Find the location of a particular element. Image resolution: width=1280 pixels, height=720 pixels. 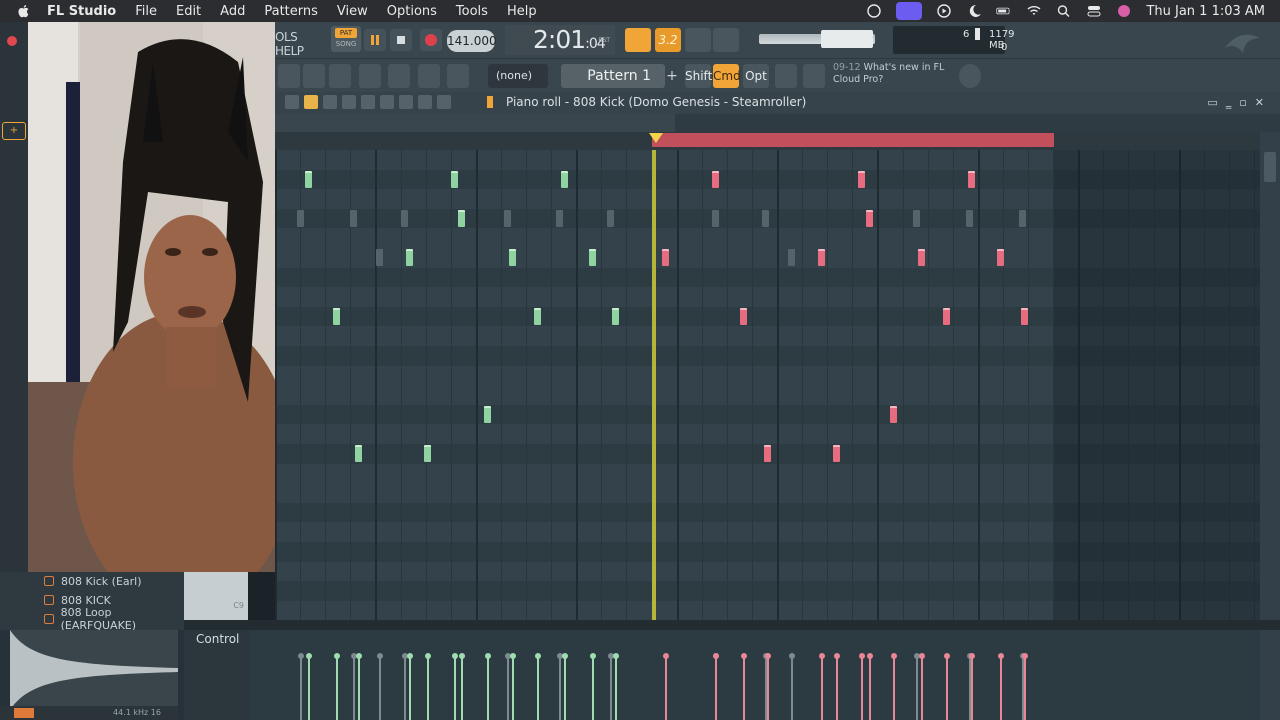

arrow-right-icon is located at coordinates (429, 76).